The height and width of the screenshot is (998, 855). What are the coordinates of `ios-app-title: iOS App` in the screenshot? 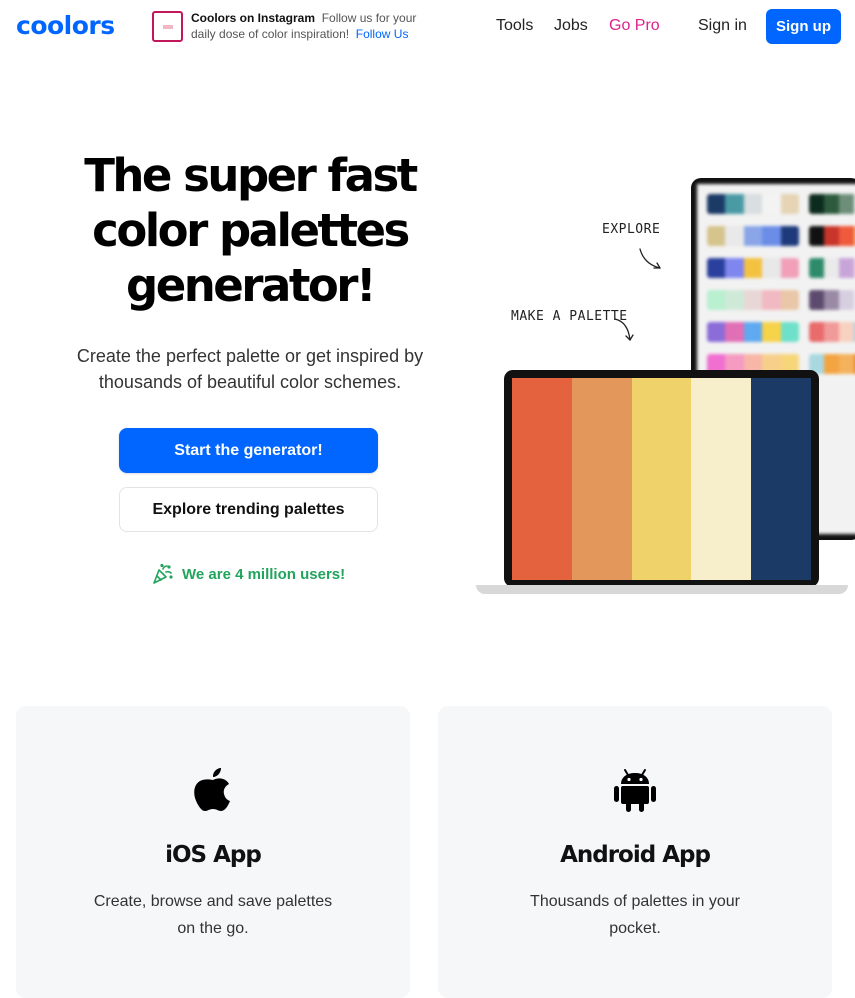 It's located at (213, 855).